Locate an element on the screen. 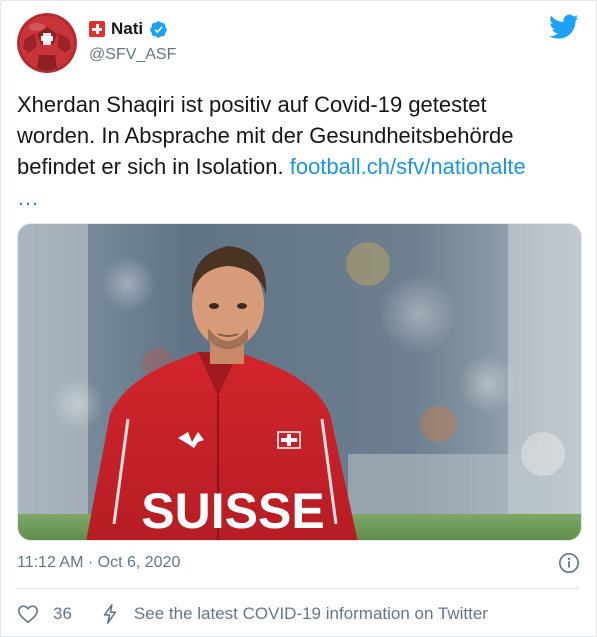 The image size is (597, 637). tweet-timestamp: 11:12 AM · Oct 6, 2020 is located at coordinates (98, 563).